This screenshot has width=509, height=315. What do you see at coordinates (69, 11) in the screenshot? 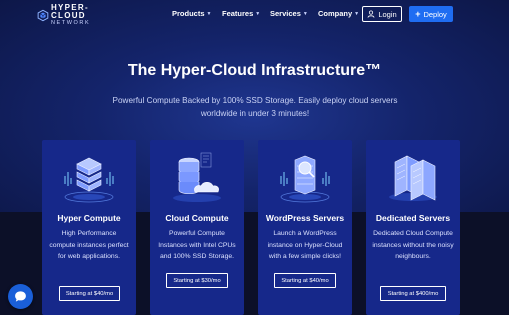
I see `brand-name: HYPER-CLOUD` at bounding box center [69, 11].